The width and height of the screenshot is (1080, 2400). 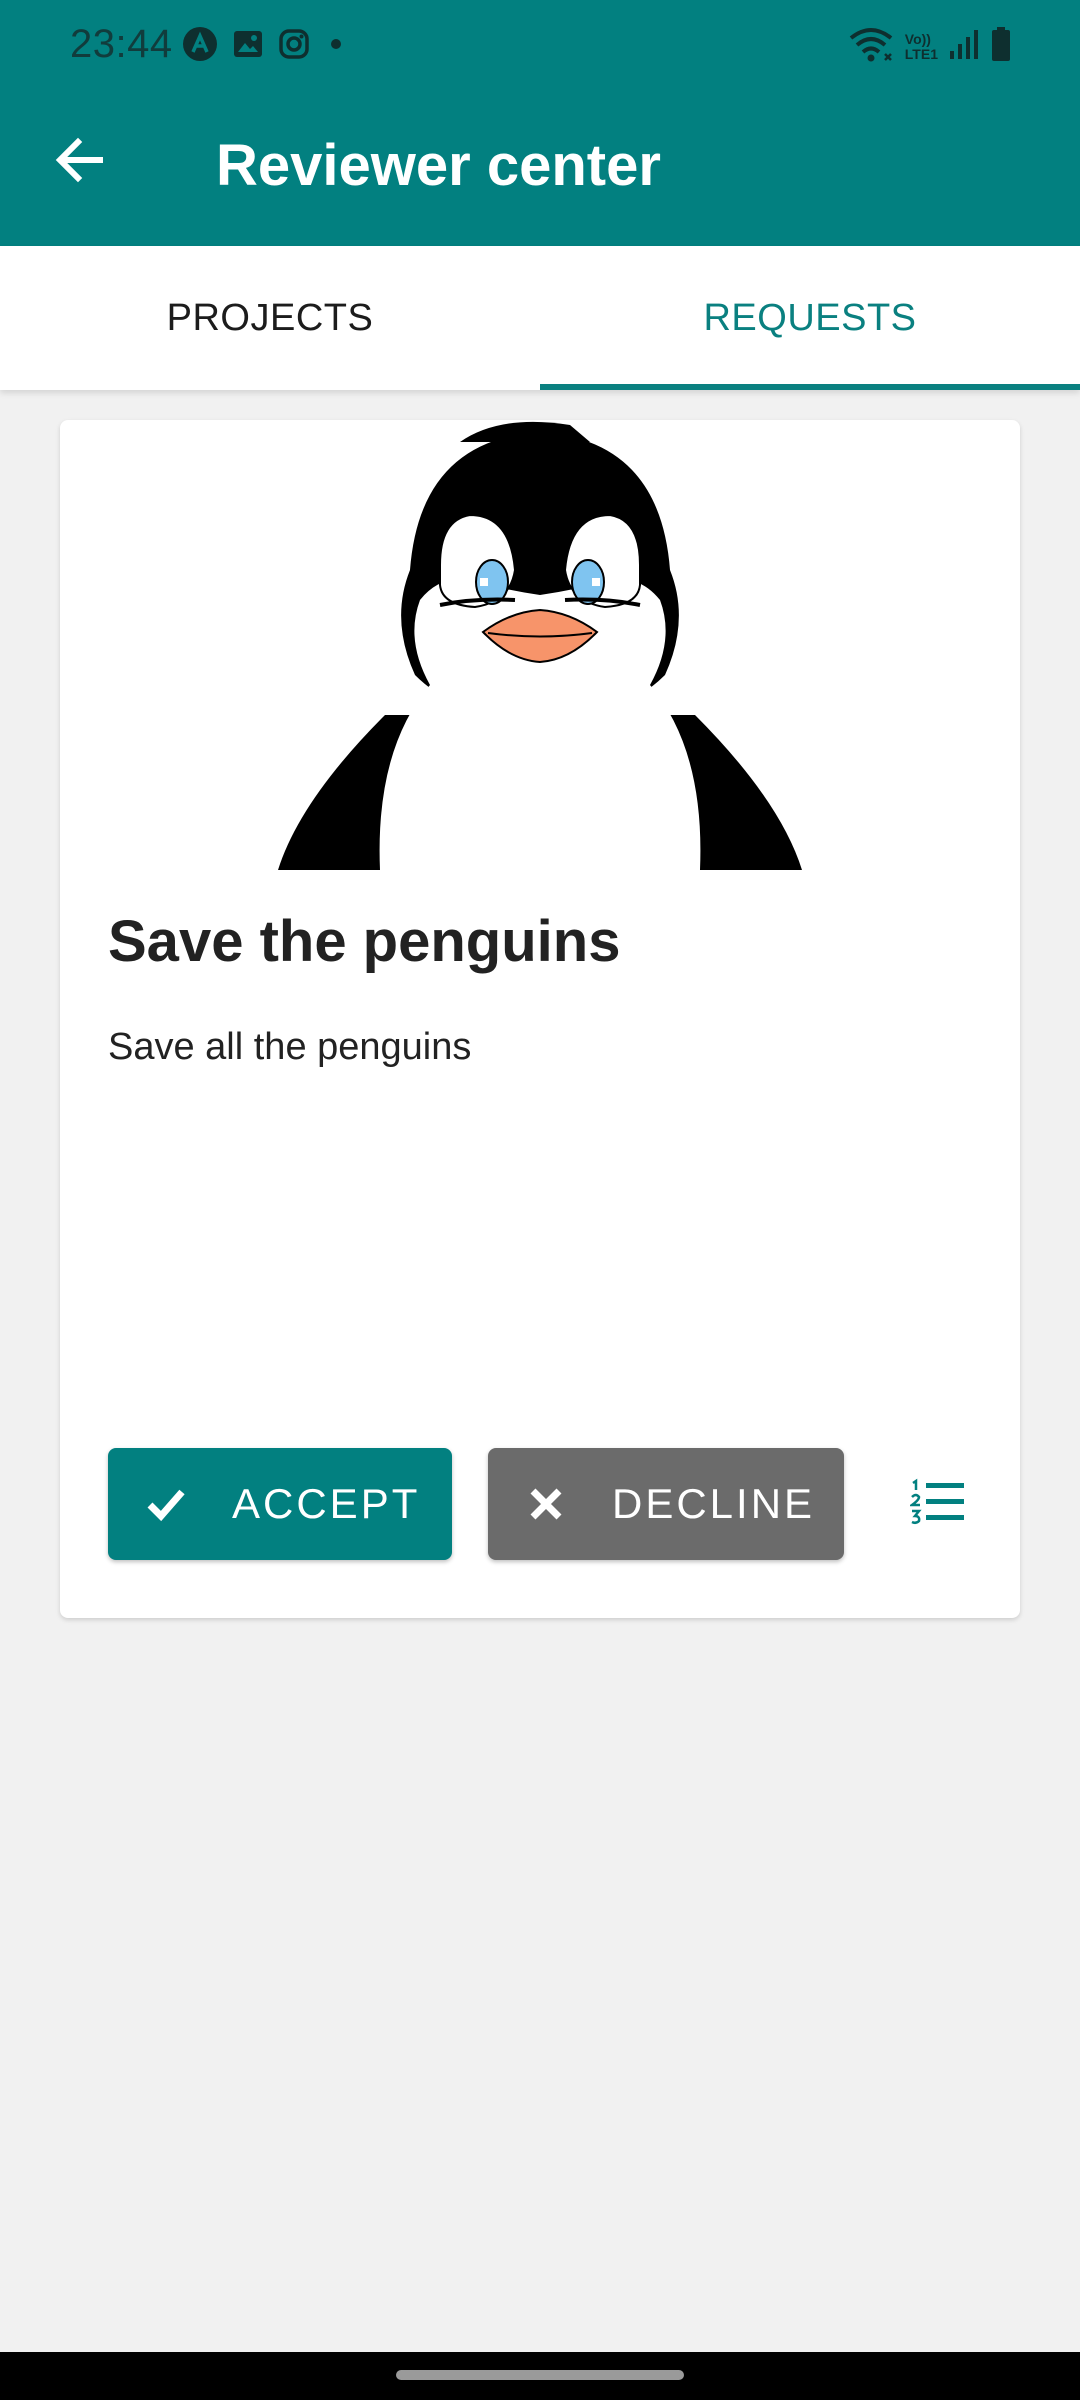 I want to click on battery-icon, so click(x=1001, y=46).